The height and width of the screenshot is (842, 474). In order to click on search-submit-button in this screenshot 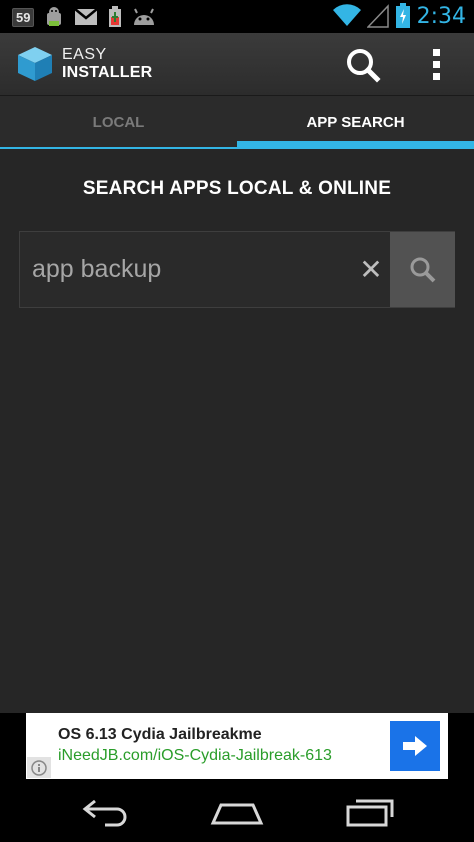, I will do `click(422, 269)`.